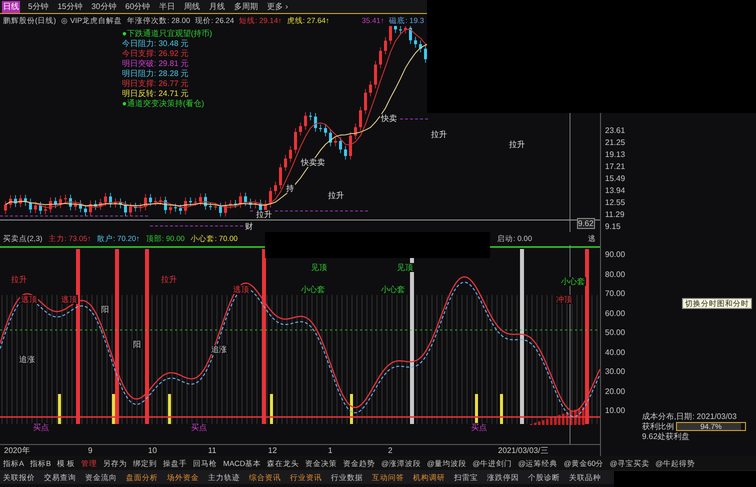  Describe the element at coordinates (615, 155) in the screenshot. I see `axis-label: 19.13` at that location.